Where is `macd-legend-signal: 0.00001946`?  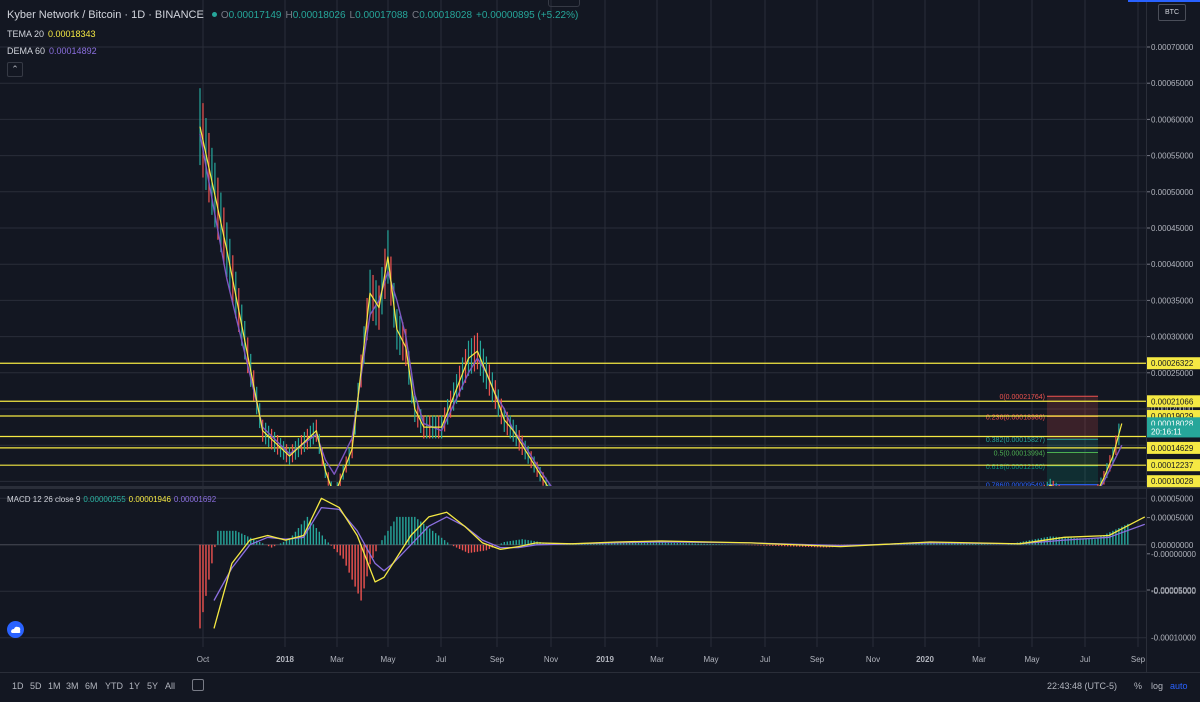
macd-legend-signal: 0.00001946 is located at coordinates (149, 499).